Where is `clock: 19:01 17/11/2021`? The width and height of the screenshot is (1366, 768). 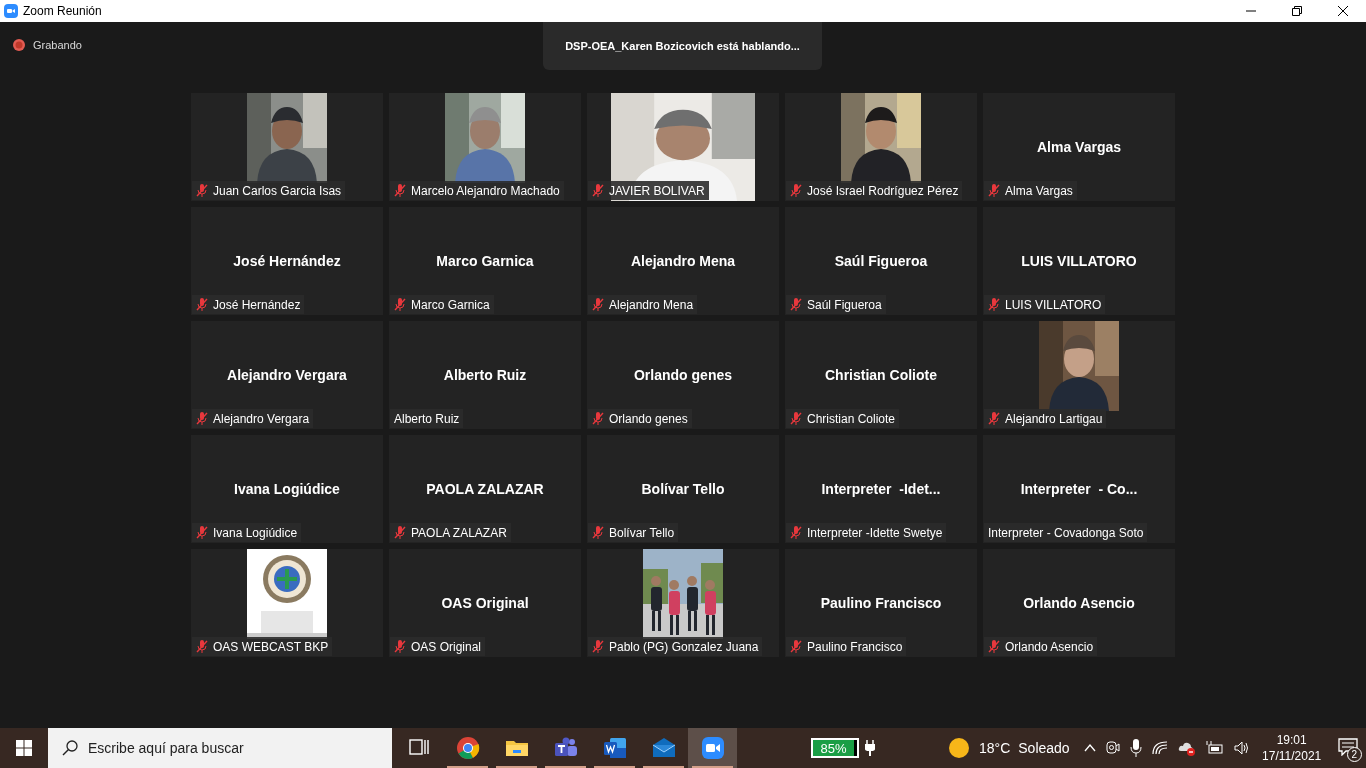
clock: 19:01 17/11/2021 is located at coordinates (1291, 748).